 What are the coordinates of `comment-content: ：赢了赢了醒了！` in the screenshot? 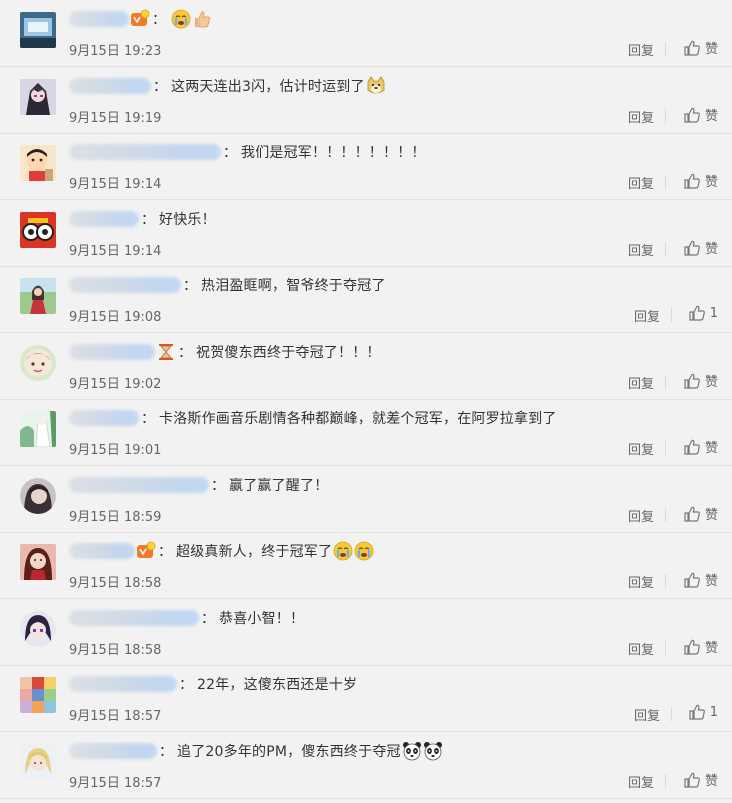 It's located at (198, 485).